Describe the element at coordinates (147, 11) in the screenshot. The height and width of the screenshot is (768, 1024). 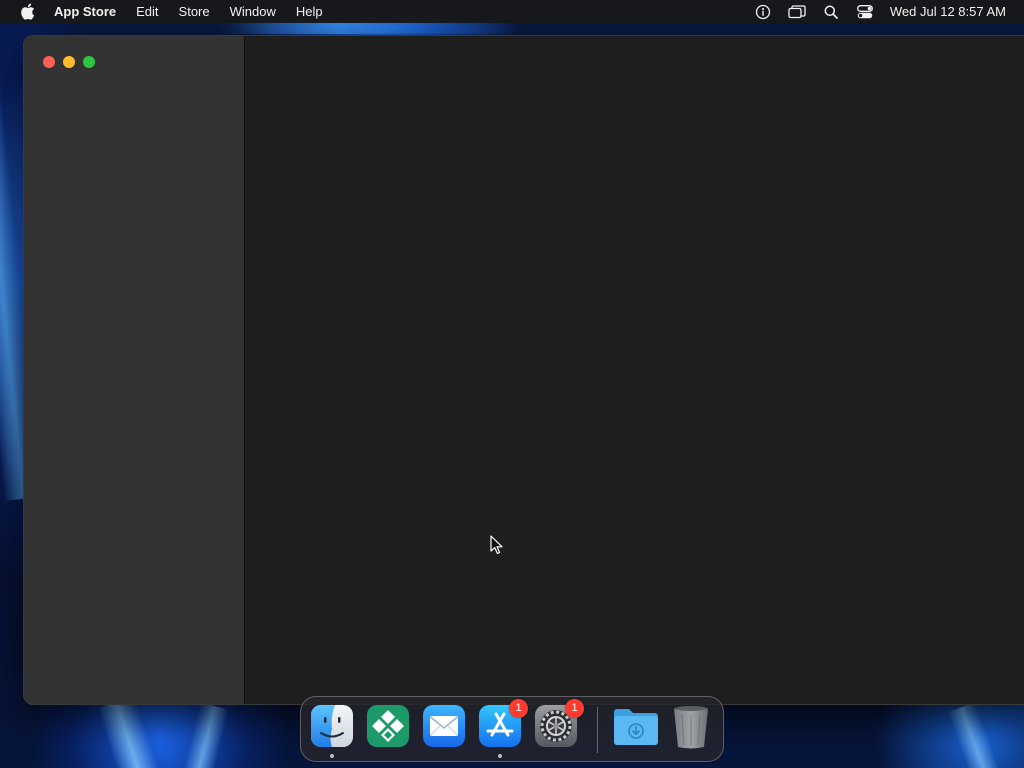
I see `menu-edit: Edit` at that location.